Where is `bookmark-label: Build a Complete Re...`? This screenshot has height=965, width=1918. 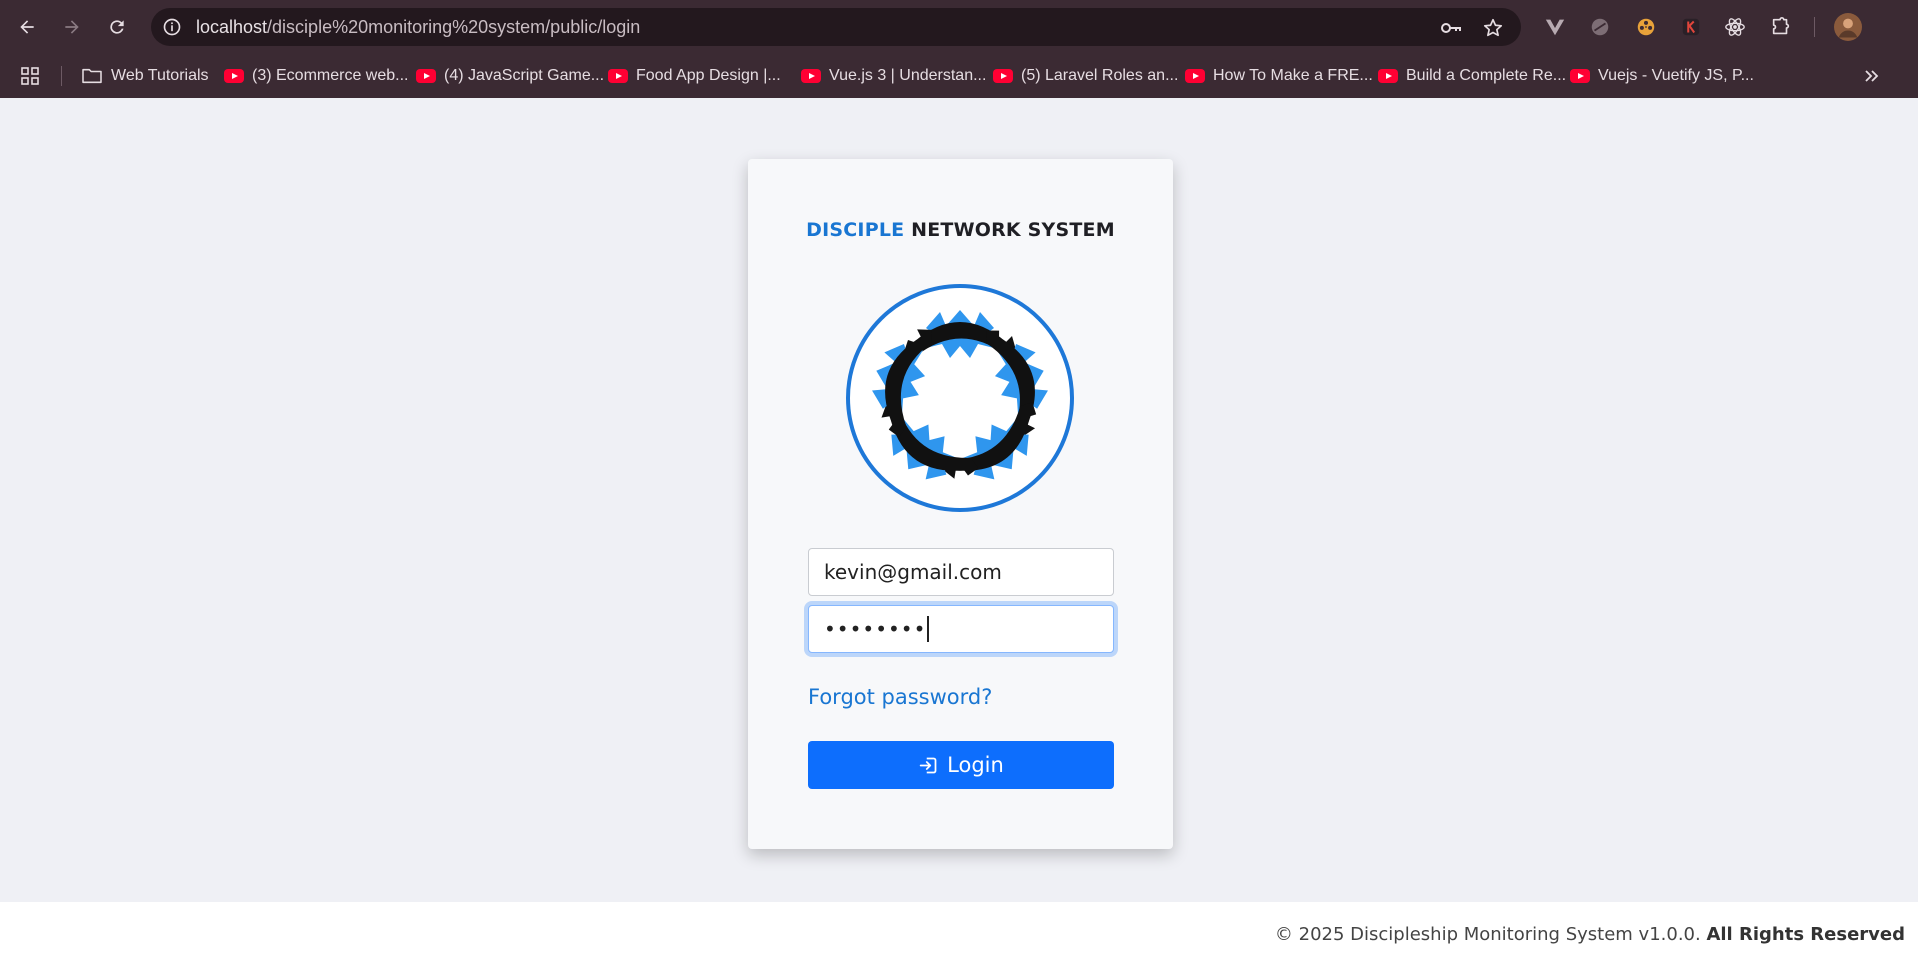
bookmark-label: Build a Complete Re... is located at coordinates (1486, 75).